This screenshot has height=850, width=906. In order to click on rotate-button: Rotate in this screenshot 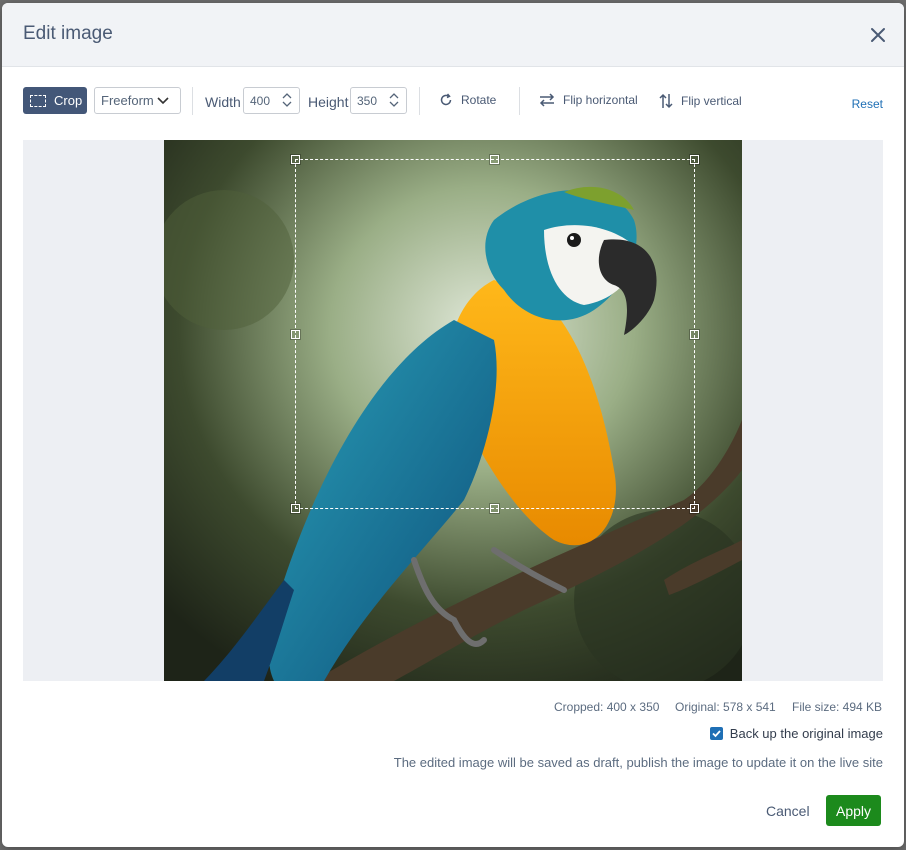, I will do `click(467, 100)`.